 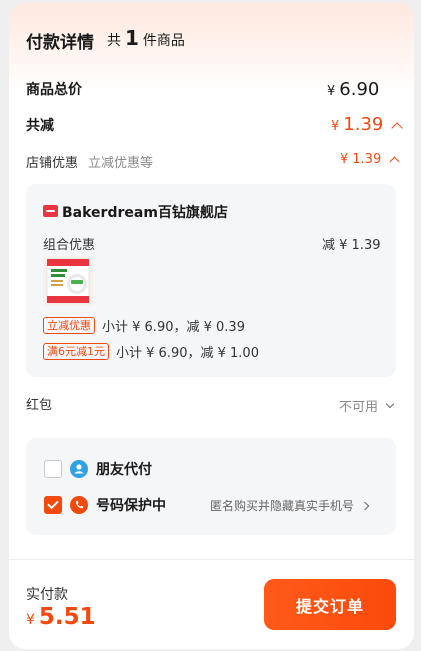 What do you see at coordinates (79, 505) in the screenshot?
I see `phone-shield-icon` at bounding box center [79, 505].